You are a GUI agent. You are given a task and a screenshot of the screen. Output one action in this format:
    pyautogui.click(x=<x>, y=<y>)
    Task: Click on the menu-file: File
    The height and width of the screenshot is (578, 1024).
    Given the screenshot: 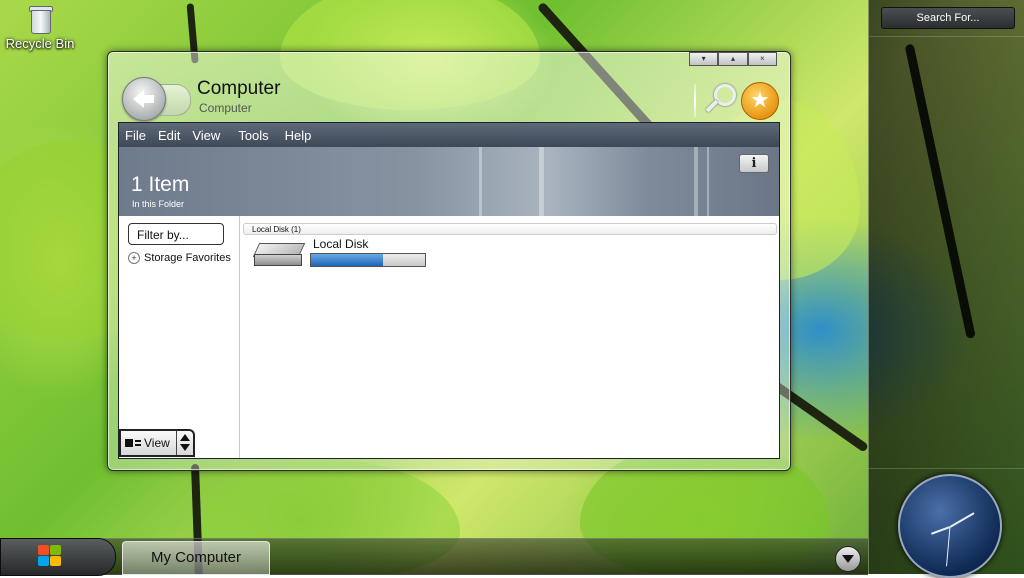 What is the action you would take?
    pyautogui.click(x=135, y=135)
    